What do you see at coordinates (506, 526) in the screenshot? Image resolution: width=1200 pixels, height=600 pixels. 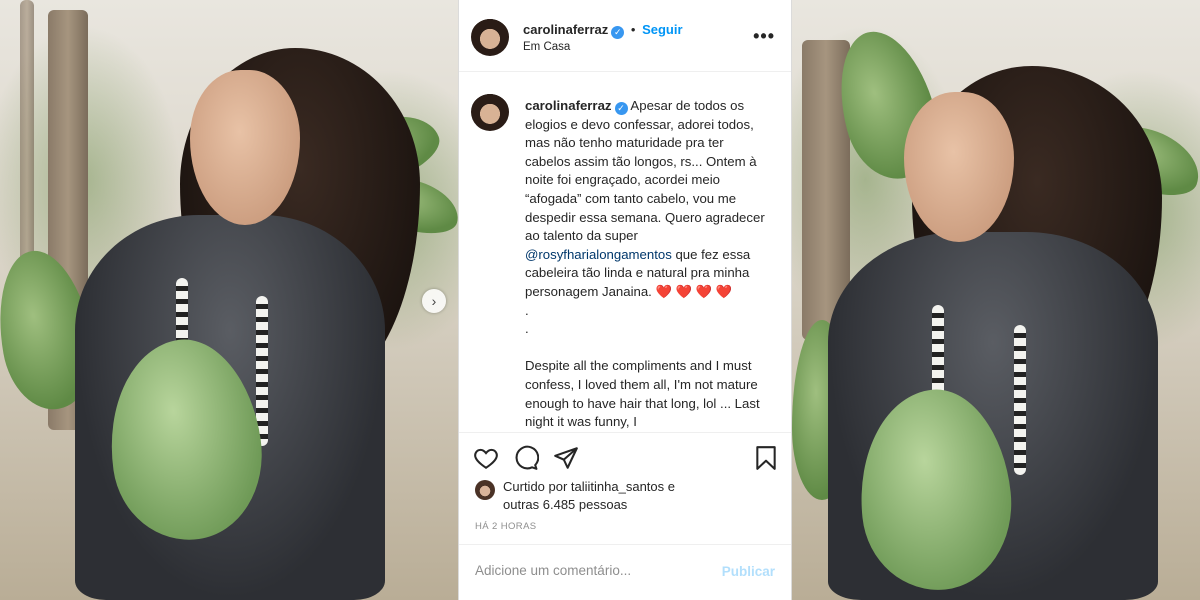 I see `post-timestamp: HÁ 2 HORAS` at bounding box center [506, 526].